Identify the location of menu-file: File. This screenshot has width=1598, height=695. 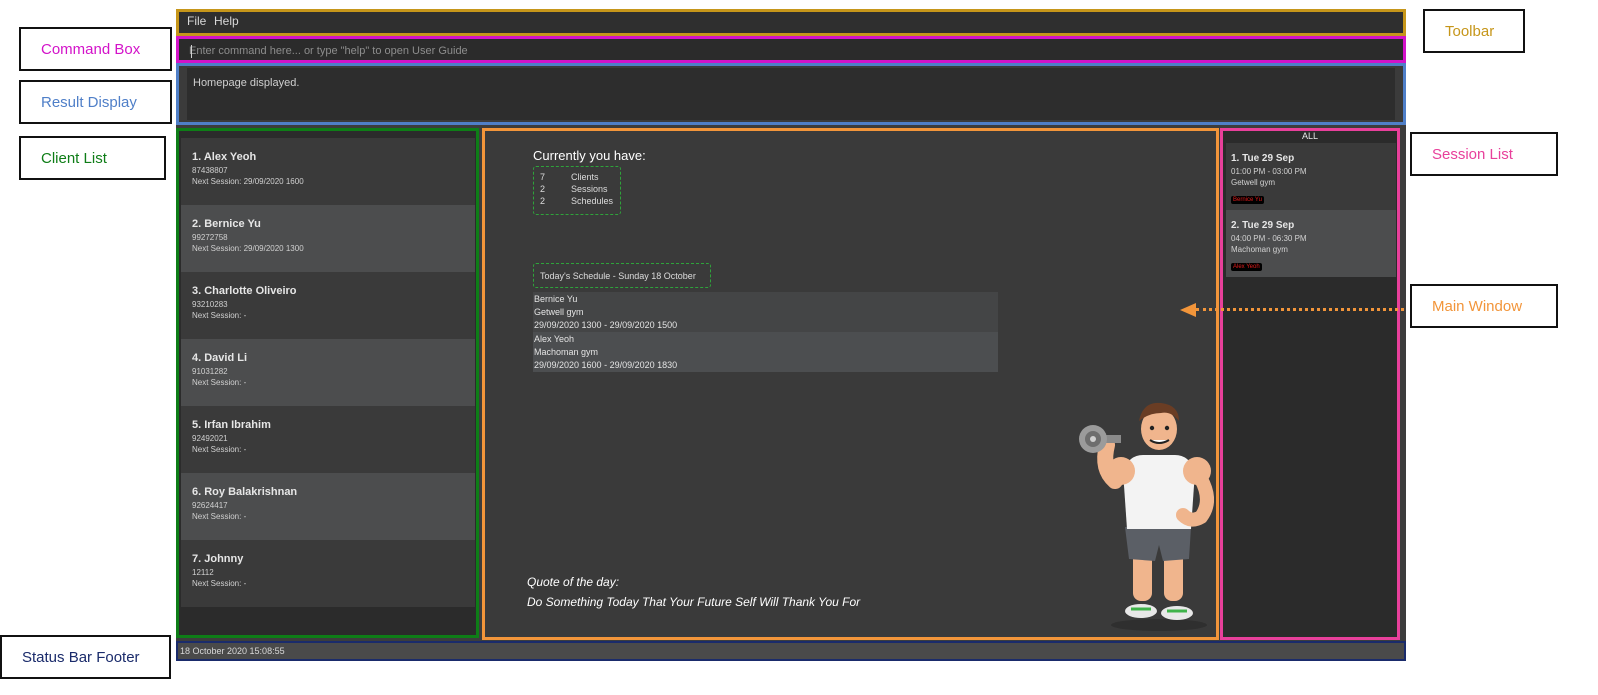
(196, 21).